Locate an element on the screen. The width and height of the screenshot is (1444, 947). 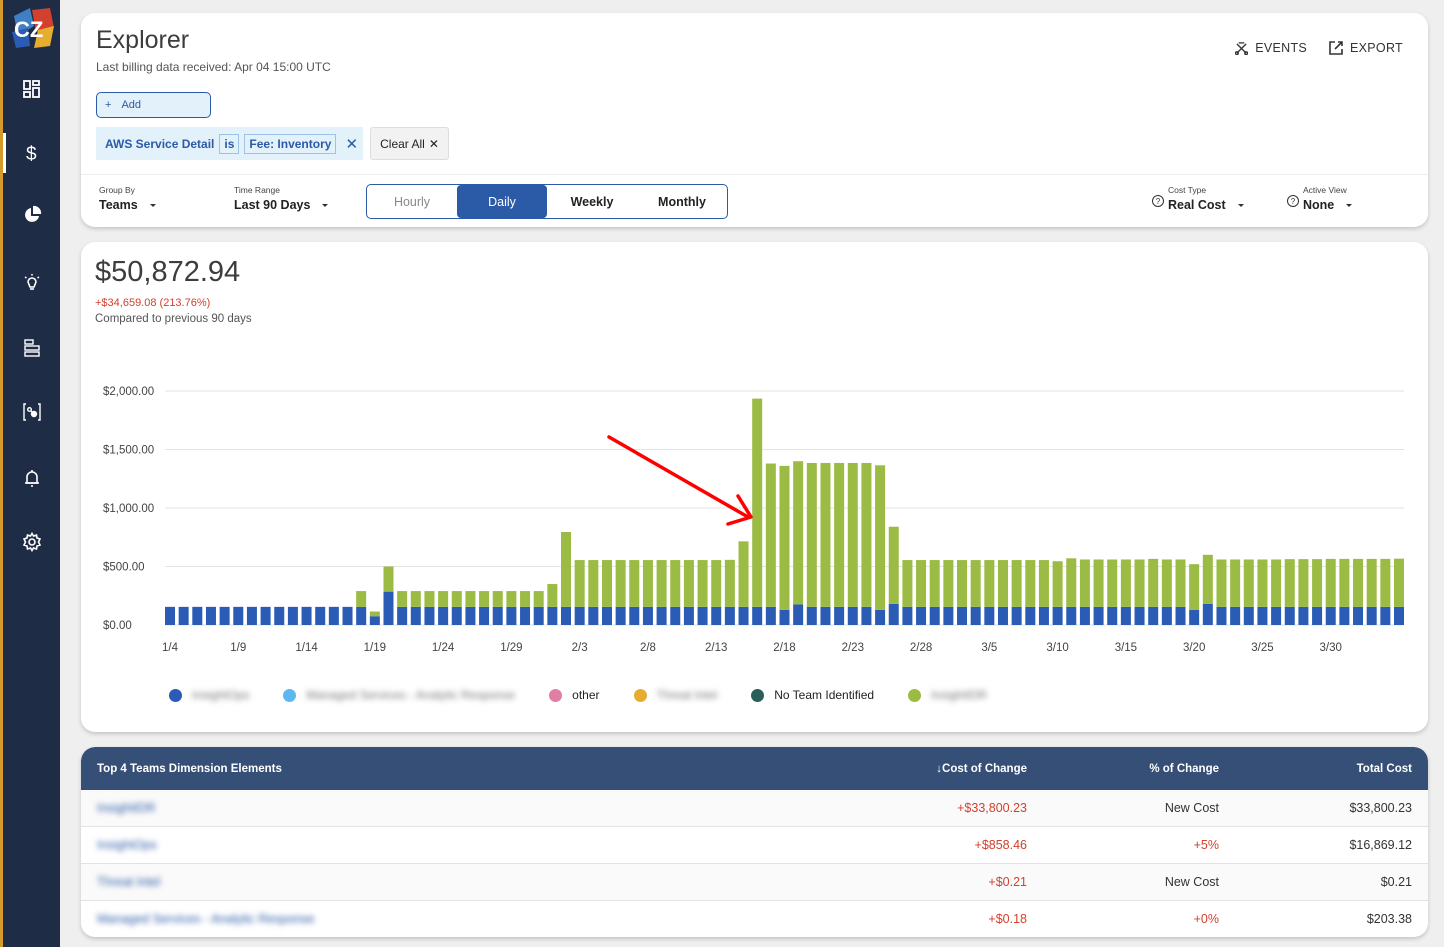
legend-swatch is located at coordinates (640, 695).